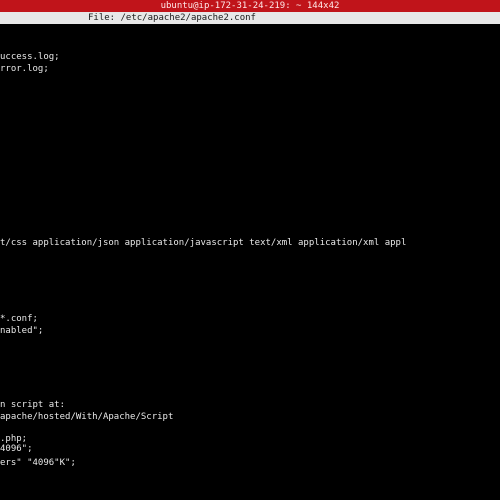 This screenshot has height=500, width=500. What do you see at coordinates (172, 18) in the screenshot?
I see `file-label: File: /etc/apache2/apache2.conf` at bounding box center [172, 18].